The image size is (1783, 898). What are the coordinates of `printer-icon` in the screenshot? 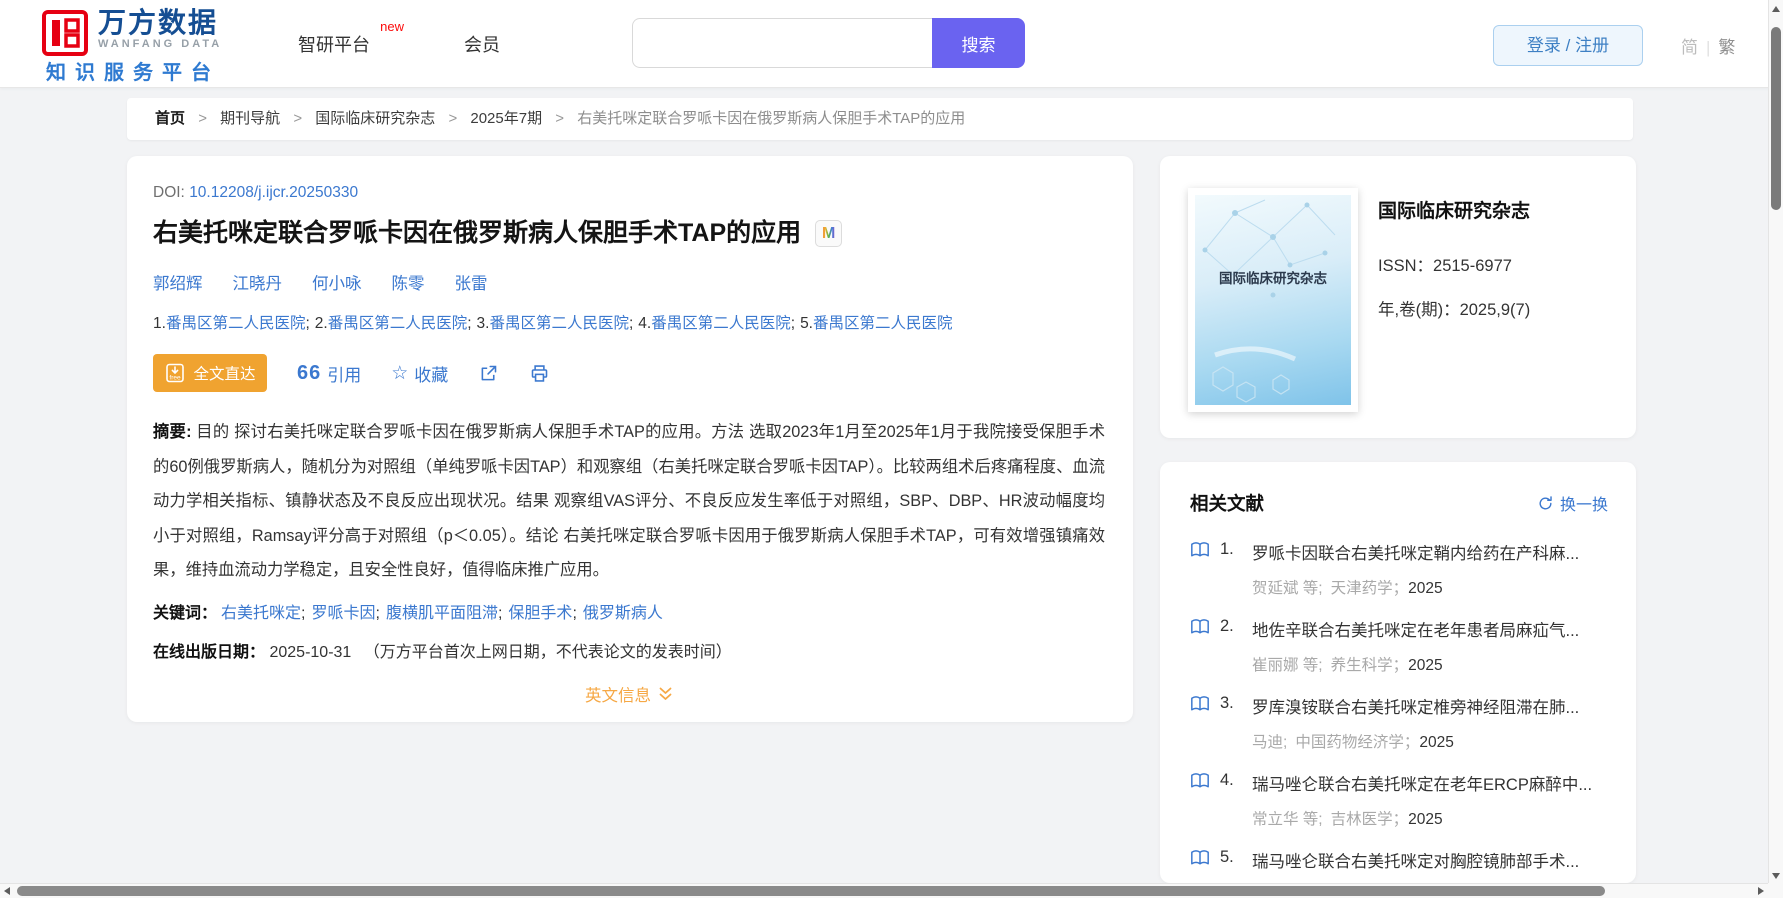 It's located at (540, 373).